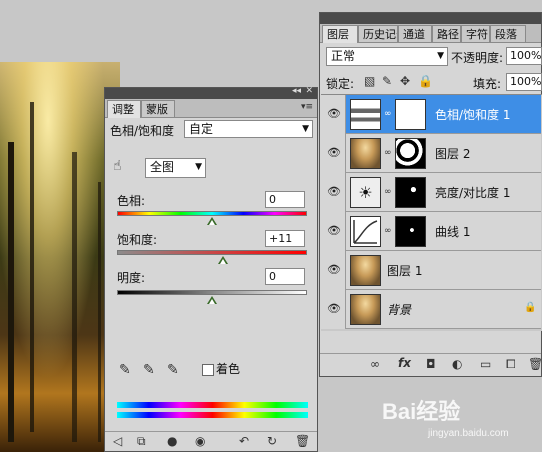 The image size is (542, 452). Describe the element at coordinates (340, 84) in the screenshot. I see `lock-label: 锁定:` at that location.